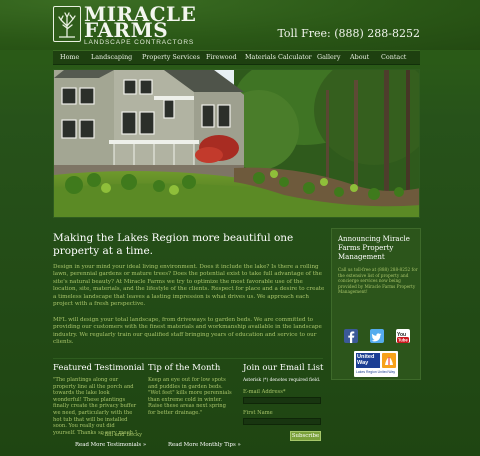 The width and height of the screenshot is (480, 456). What do you see at coordinates (363, 363) in the screenshot?
I see `united-way-line2: Way` at bounding box center [363, 363].